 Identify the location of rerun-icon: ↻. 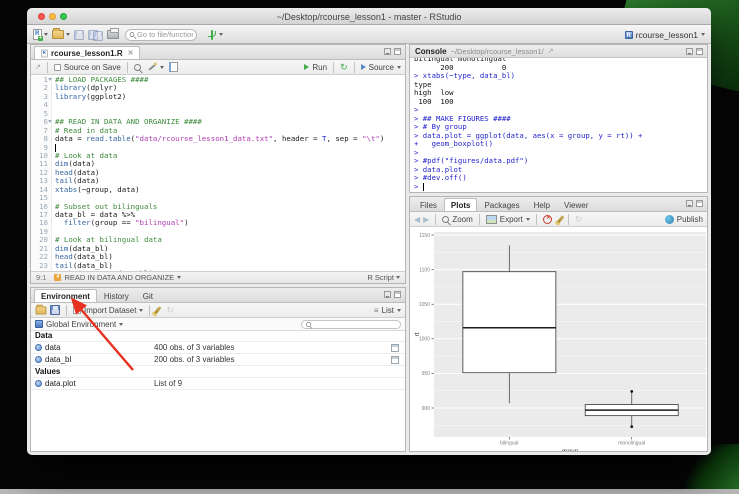
(344, 67).